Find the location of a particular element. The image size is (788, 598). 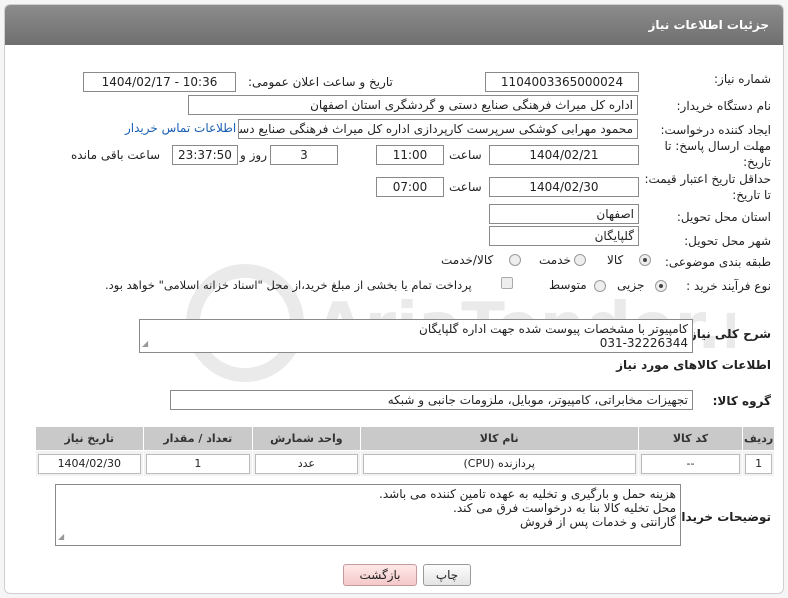

category-service-radio is located at coordinates (580, 260).